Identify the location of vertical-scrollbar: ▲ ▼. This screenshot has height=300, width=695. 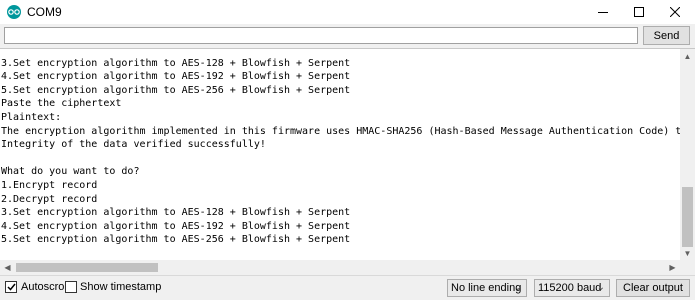
(687, 155).